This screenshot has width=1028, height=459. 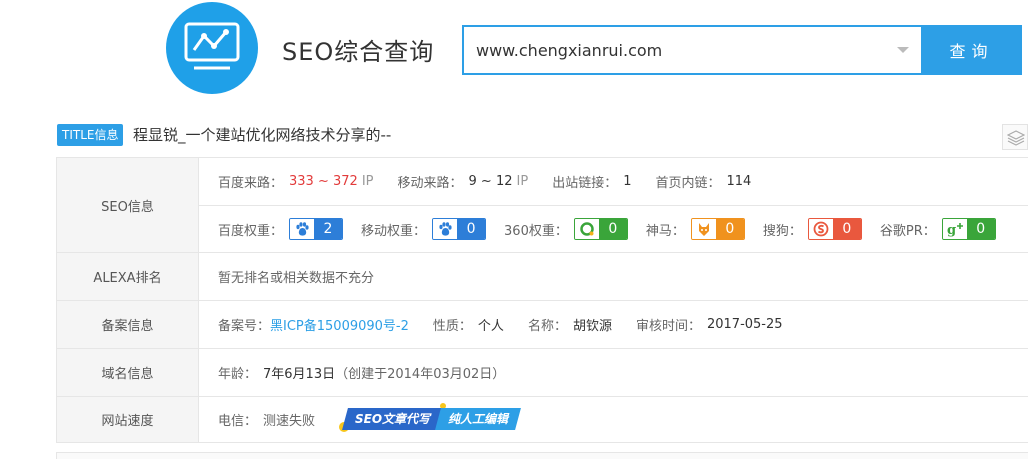 I want to click on search-button: 查询, so click(x=971, y=50).